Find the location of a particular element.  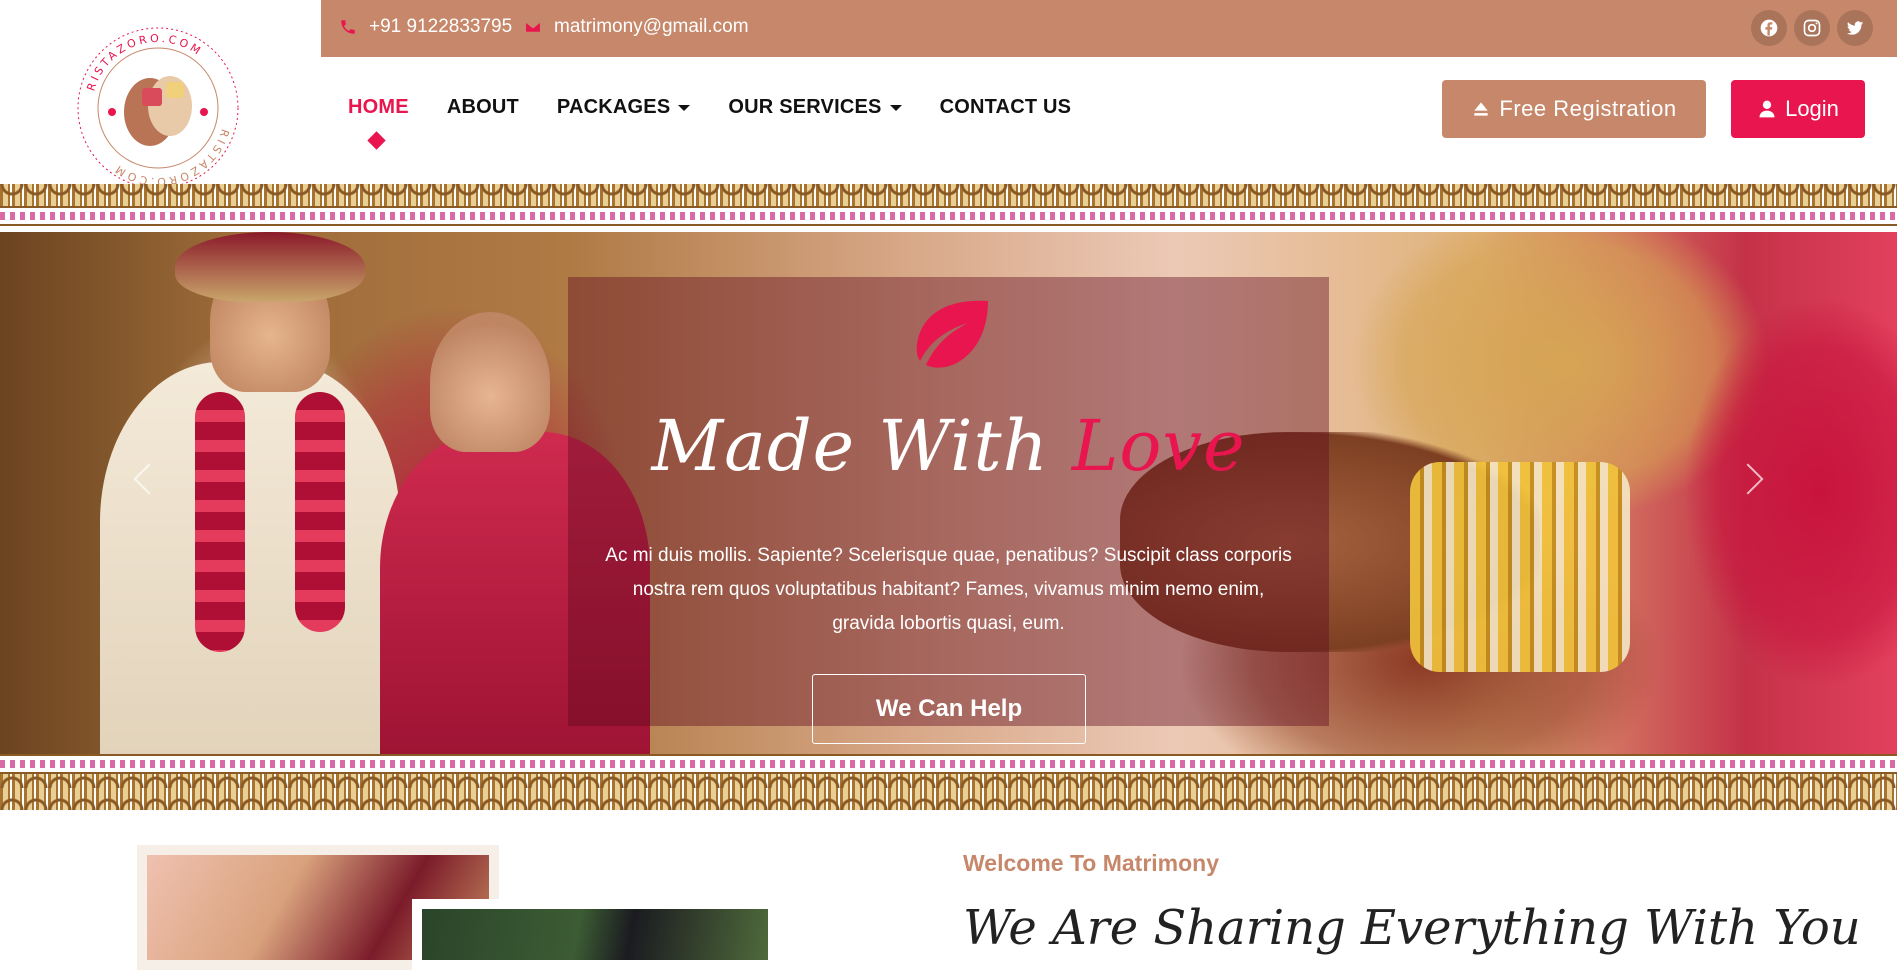

logo-area: RISTAZORO.COM RISTAZORO.COM is located at coordinates (160, 94).